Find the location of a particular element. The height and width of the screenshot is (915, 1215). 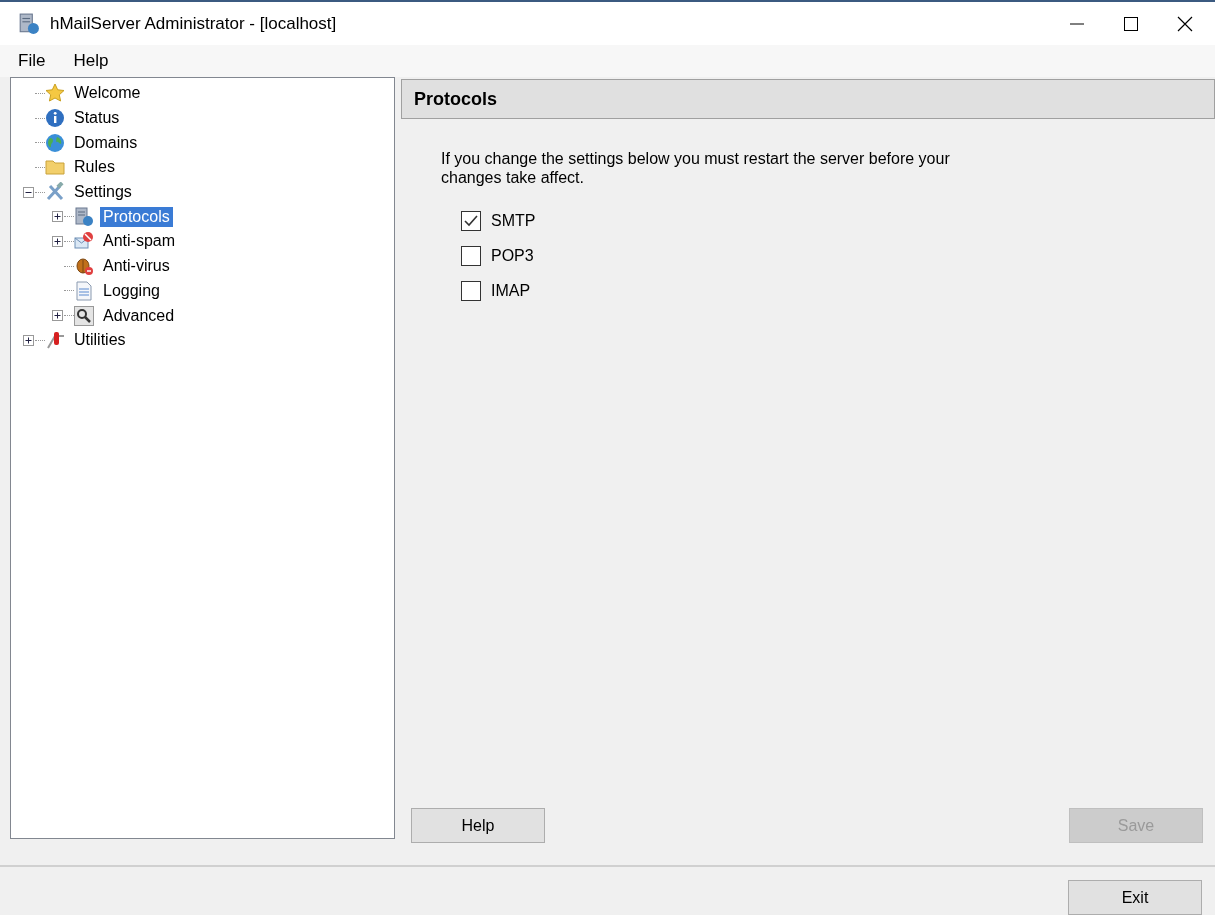

star-icon is located at coordinates (55, 93).